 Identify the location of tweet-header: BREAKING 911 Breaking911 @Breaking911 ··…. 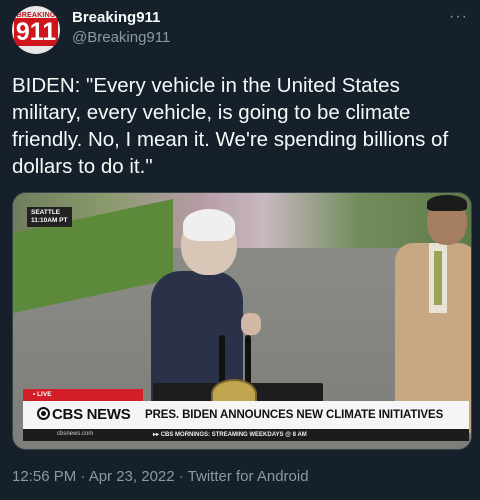
(240, 31).